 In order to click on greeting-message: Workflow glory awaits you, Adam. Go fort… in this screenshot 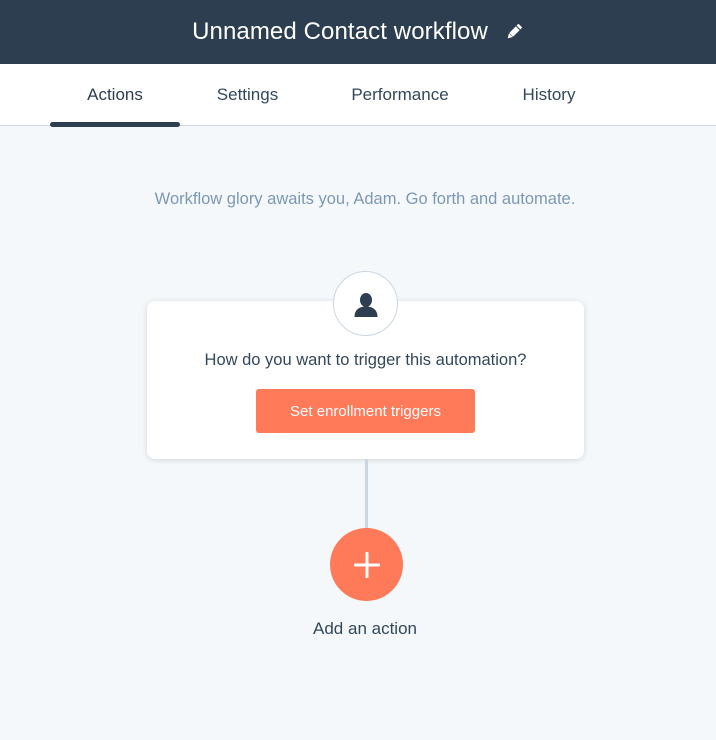, I will do `click(365, 199)`.